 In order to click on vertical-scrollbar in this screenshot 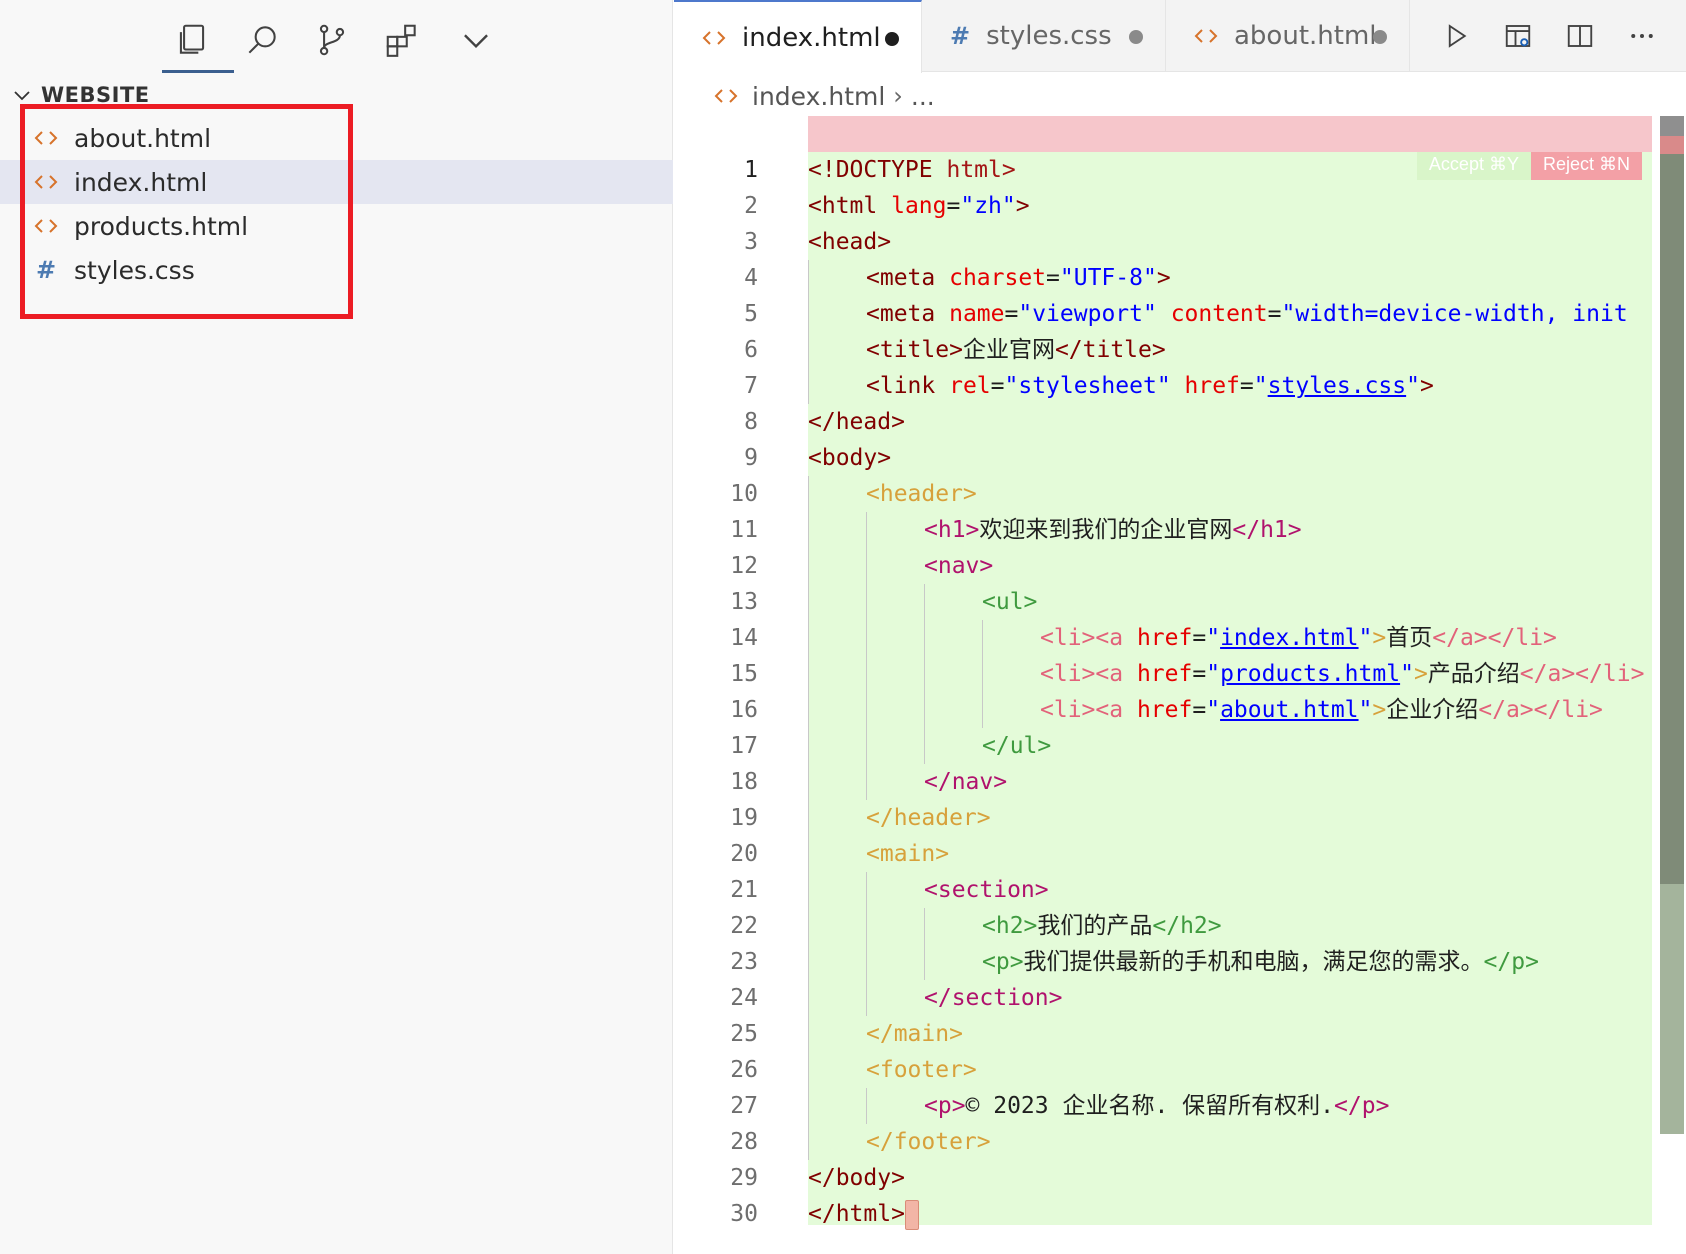, I will do `click(1672, 685)`.